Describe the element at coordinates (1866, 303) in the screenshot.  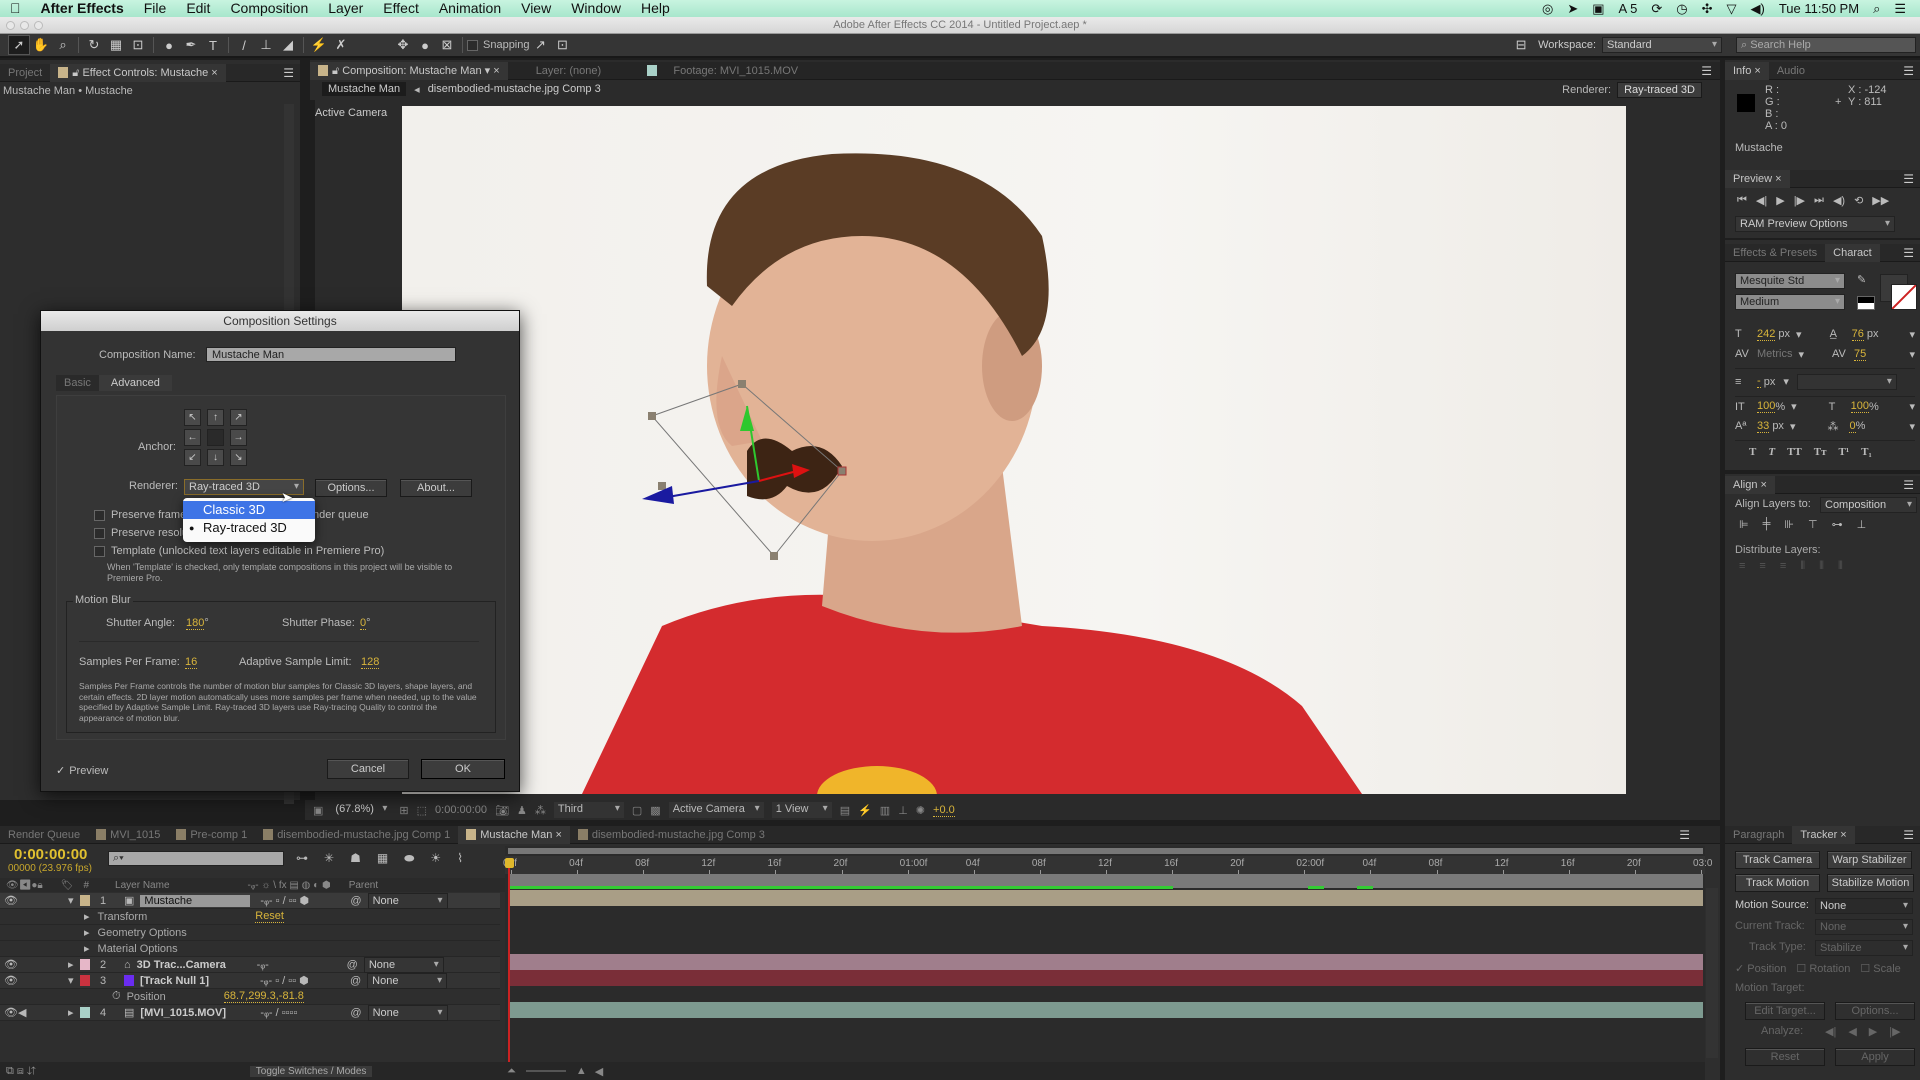
I see `black-white-swatch` at that location.